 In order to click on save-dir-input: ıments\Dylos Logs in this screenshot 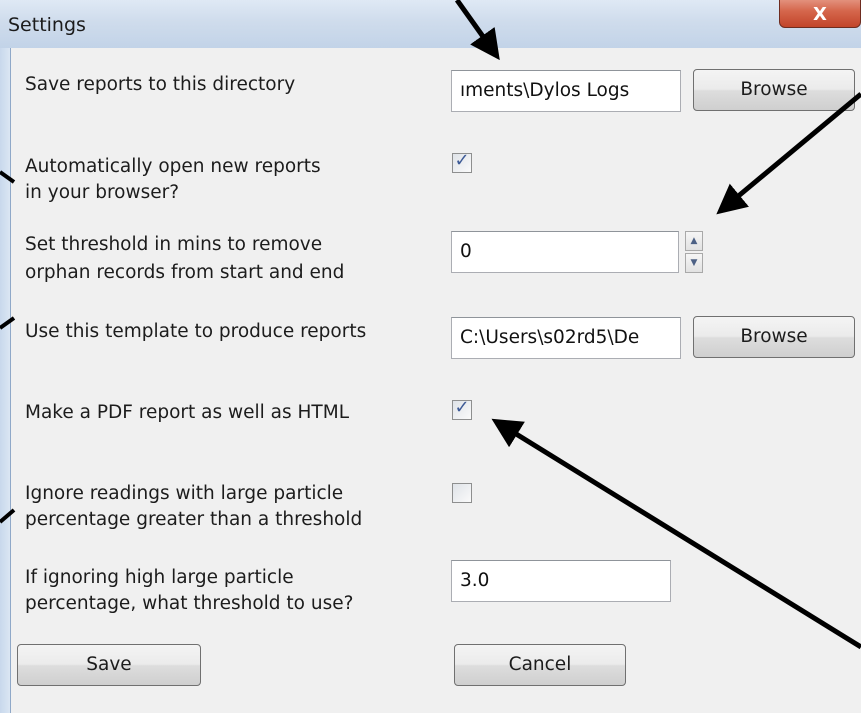, I will do `click(566, 91)`.